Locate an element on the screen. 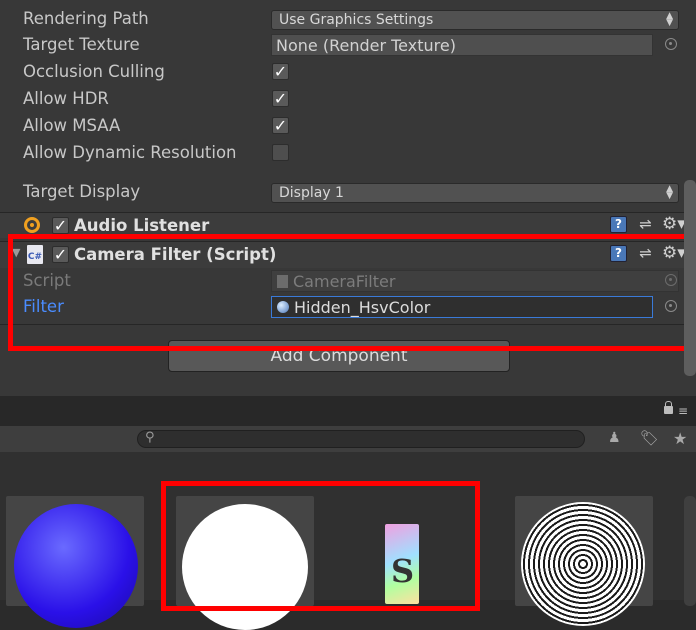 The width and height of the screenshot is (696, 630). project-tab-bar: ≡ is located at coordinates (348, 411).